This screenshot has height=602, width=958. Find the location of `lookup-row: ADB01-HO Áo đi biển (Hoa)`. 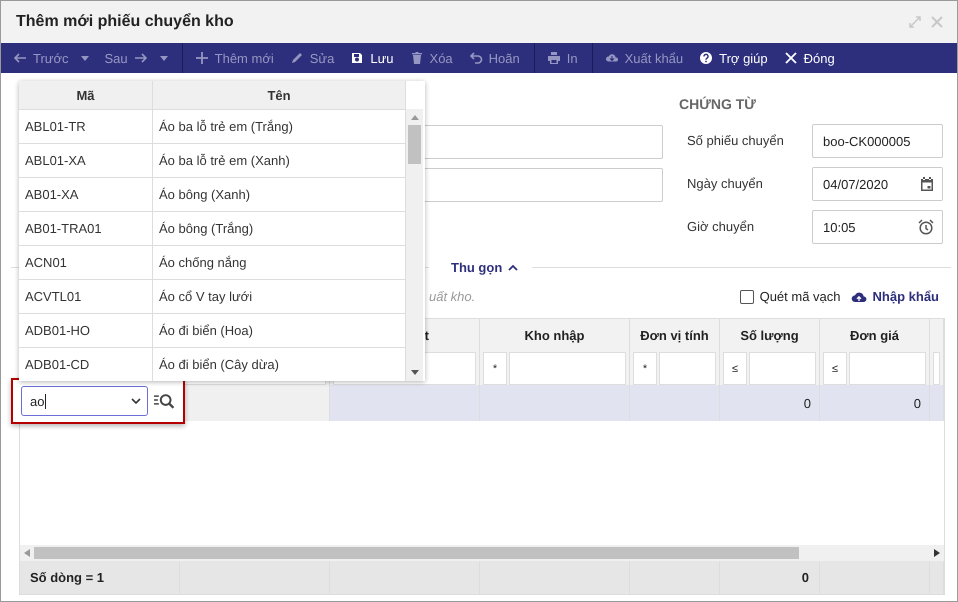

lookup-row: ADB01-HO Áo đi biển (Hoa) is located at coordinates (212, 331).